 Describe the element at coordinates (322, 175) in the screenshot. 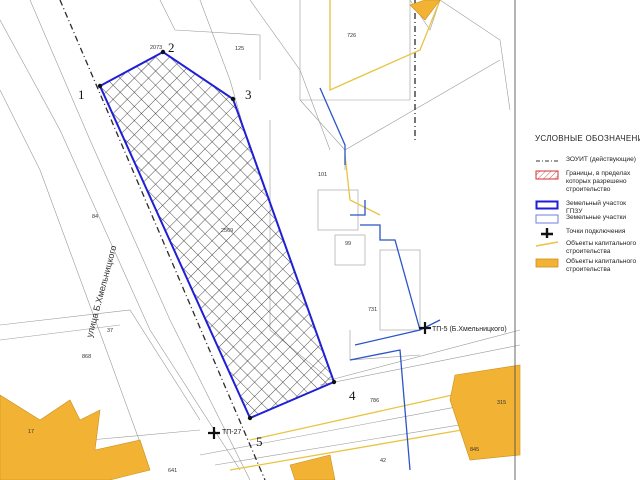

I see `parcel-number: 101` at that location.